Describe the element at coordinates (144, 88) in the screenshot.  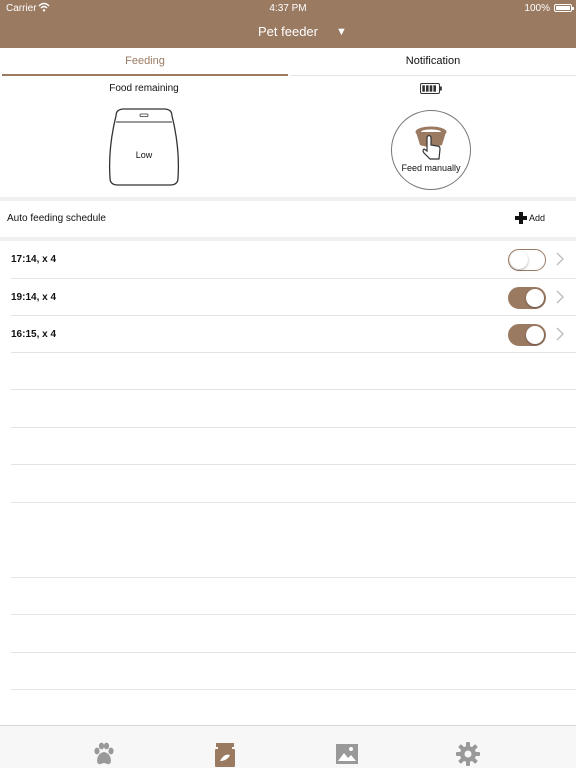
I see `food-remaining-label: Food remaining` at that location.